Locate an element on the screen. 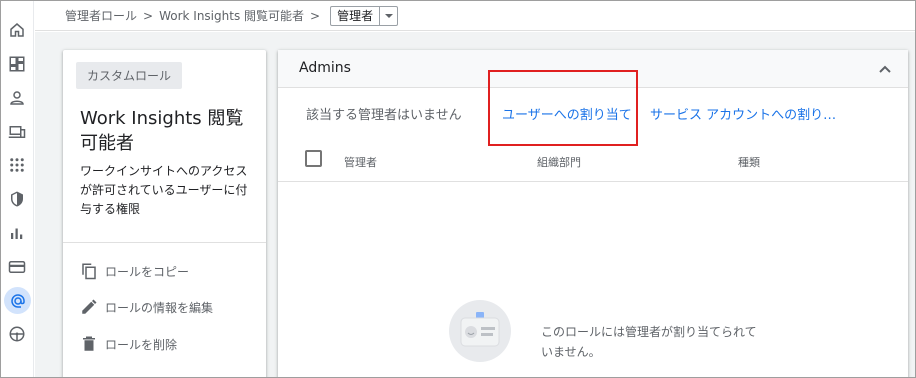  empty-state-illustration is located at coordinates (480, 331).